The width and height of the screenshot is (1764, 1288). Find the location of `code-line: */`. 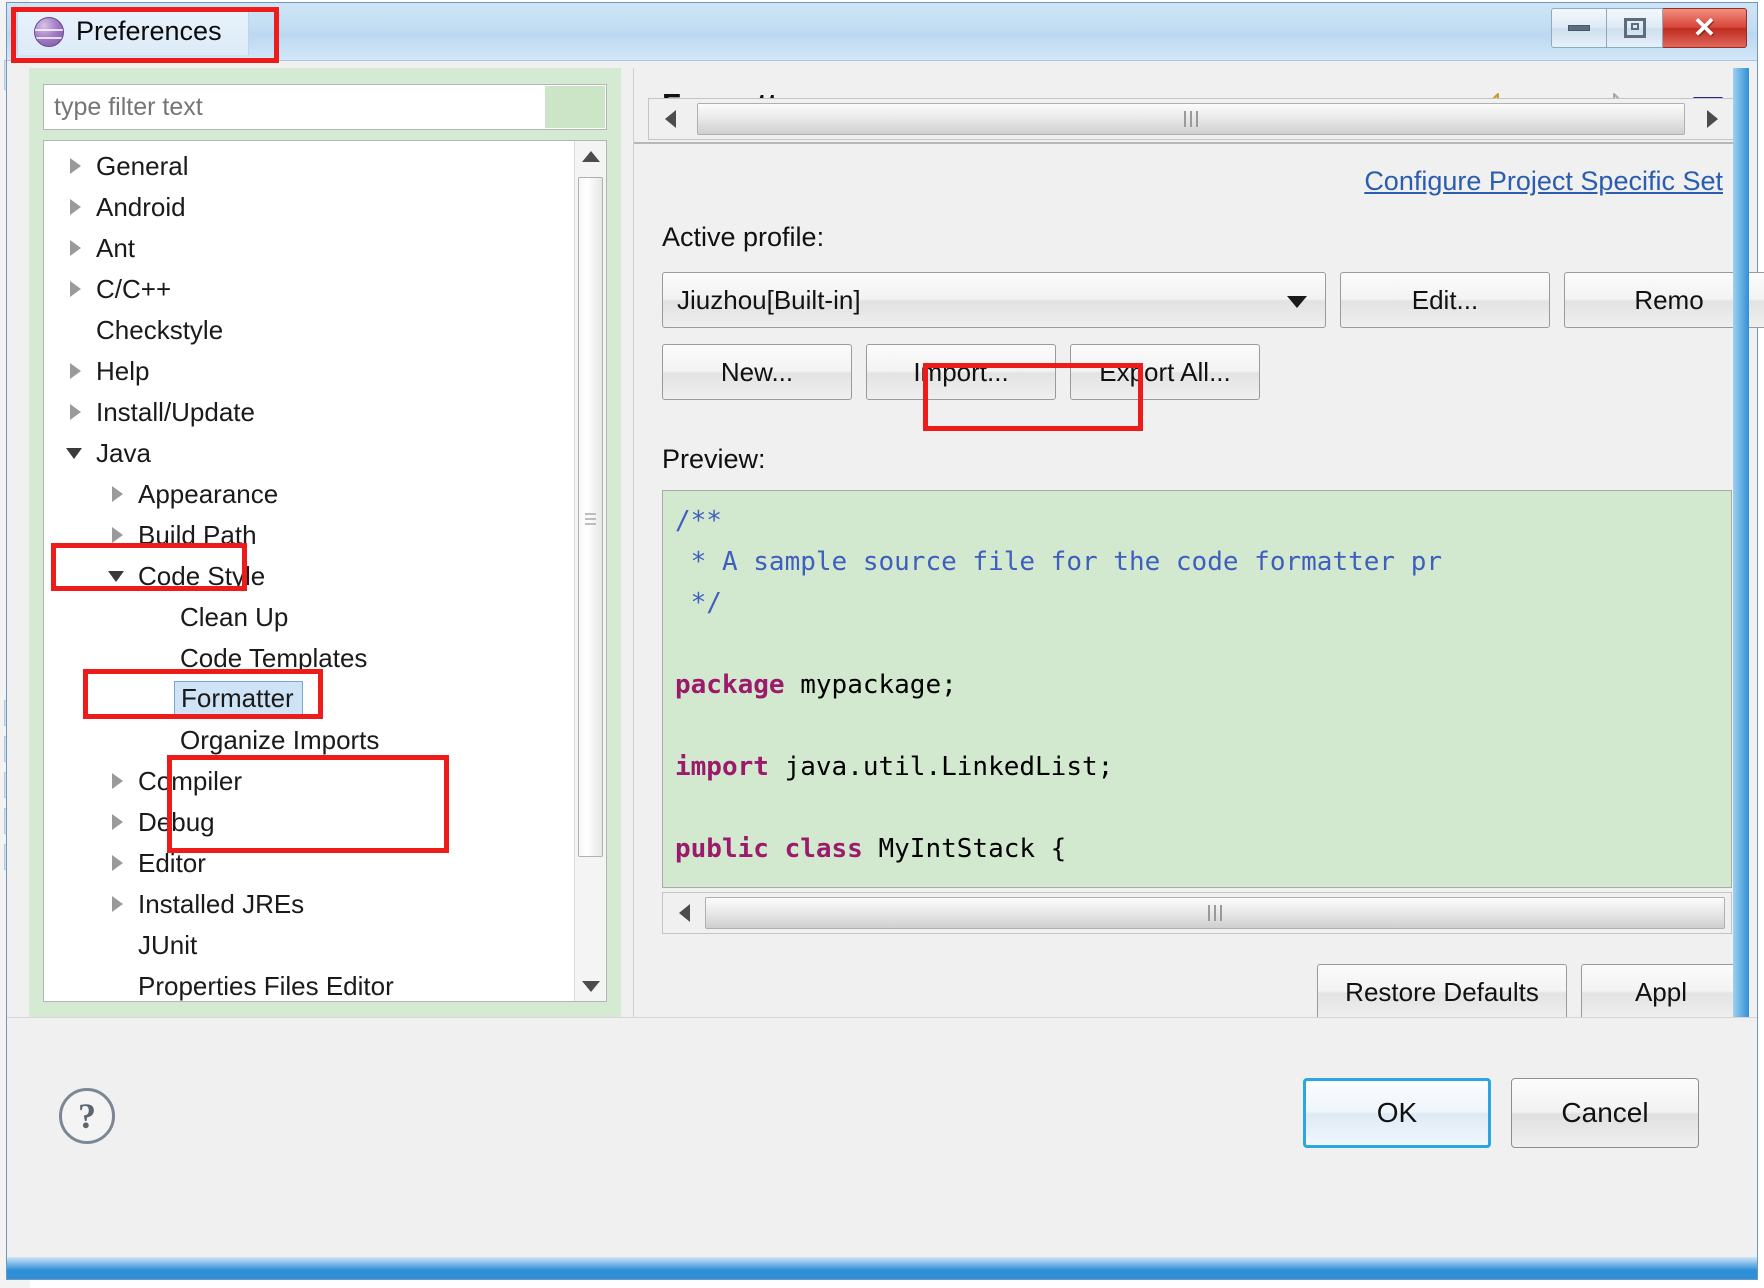

code-line: */ is located at coordinates (1203, 603).